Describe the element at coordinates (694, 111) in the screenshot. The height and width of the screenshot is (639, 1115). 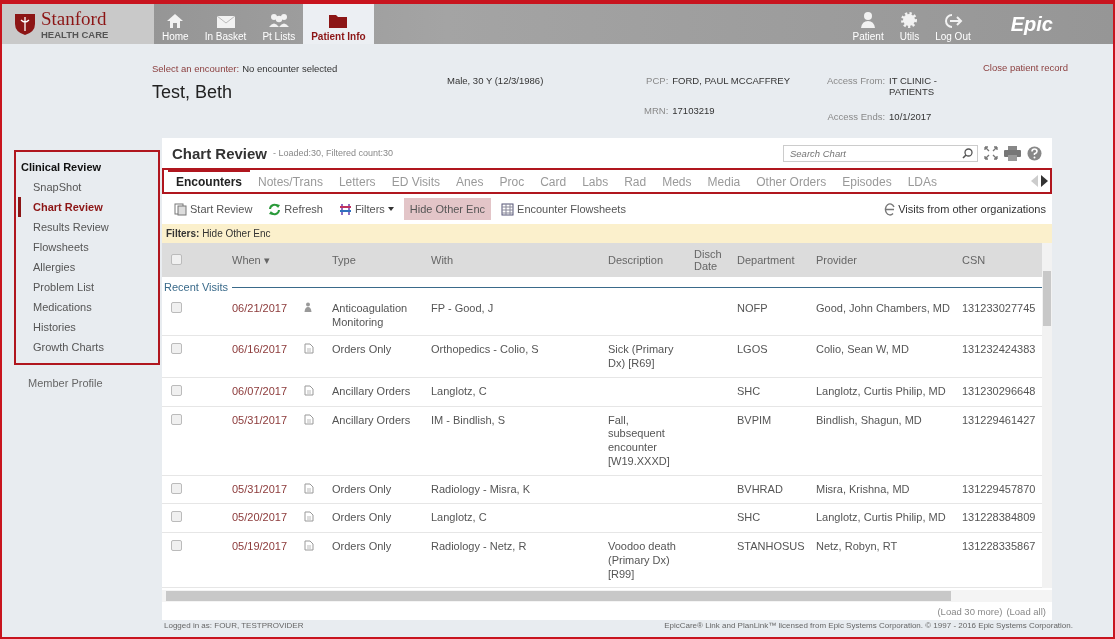
I see `field-value: 17103219` at that location.